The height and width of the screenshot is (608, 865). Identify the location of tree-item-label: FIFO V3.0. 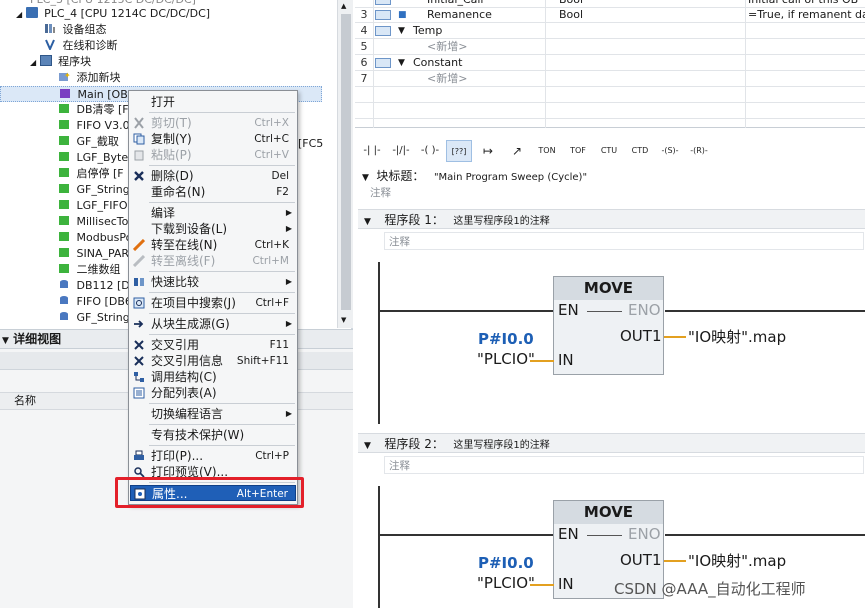
(103, 125).